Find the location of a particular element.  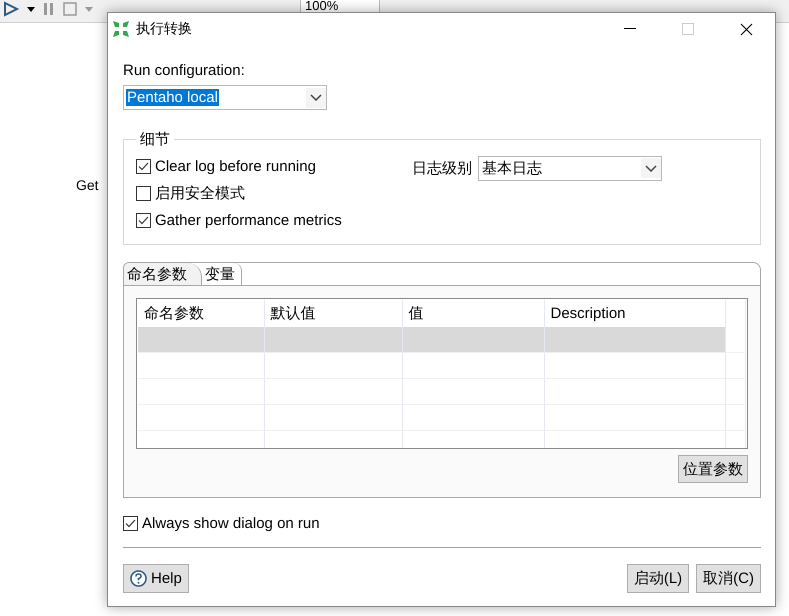

tab: 变量 is located at coordinates (222, 274).